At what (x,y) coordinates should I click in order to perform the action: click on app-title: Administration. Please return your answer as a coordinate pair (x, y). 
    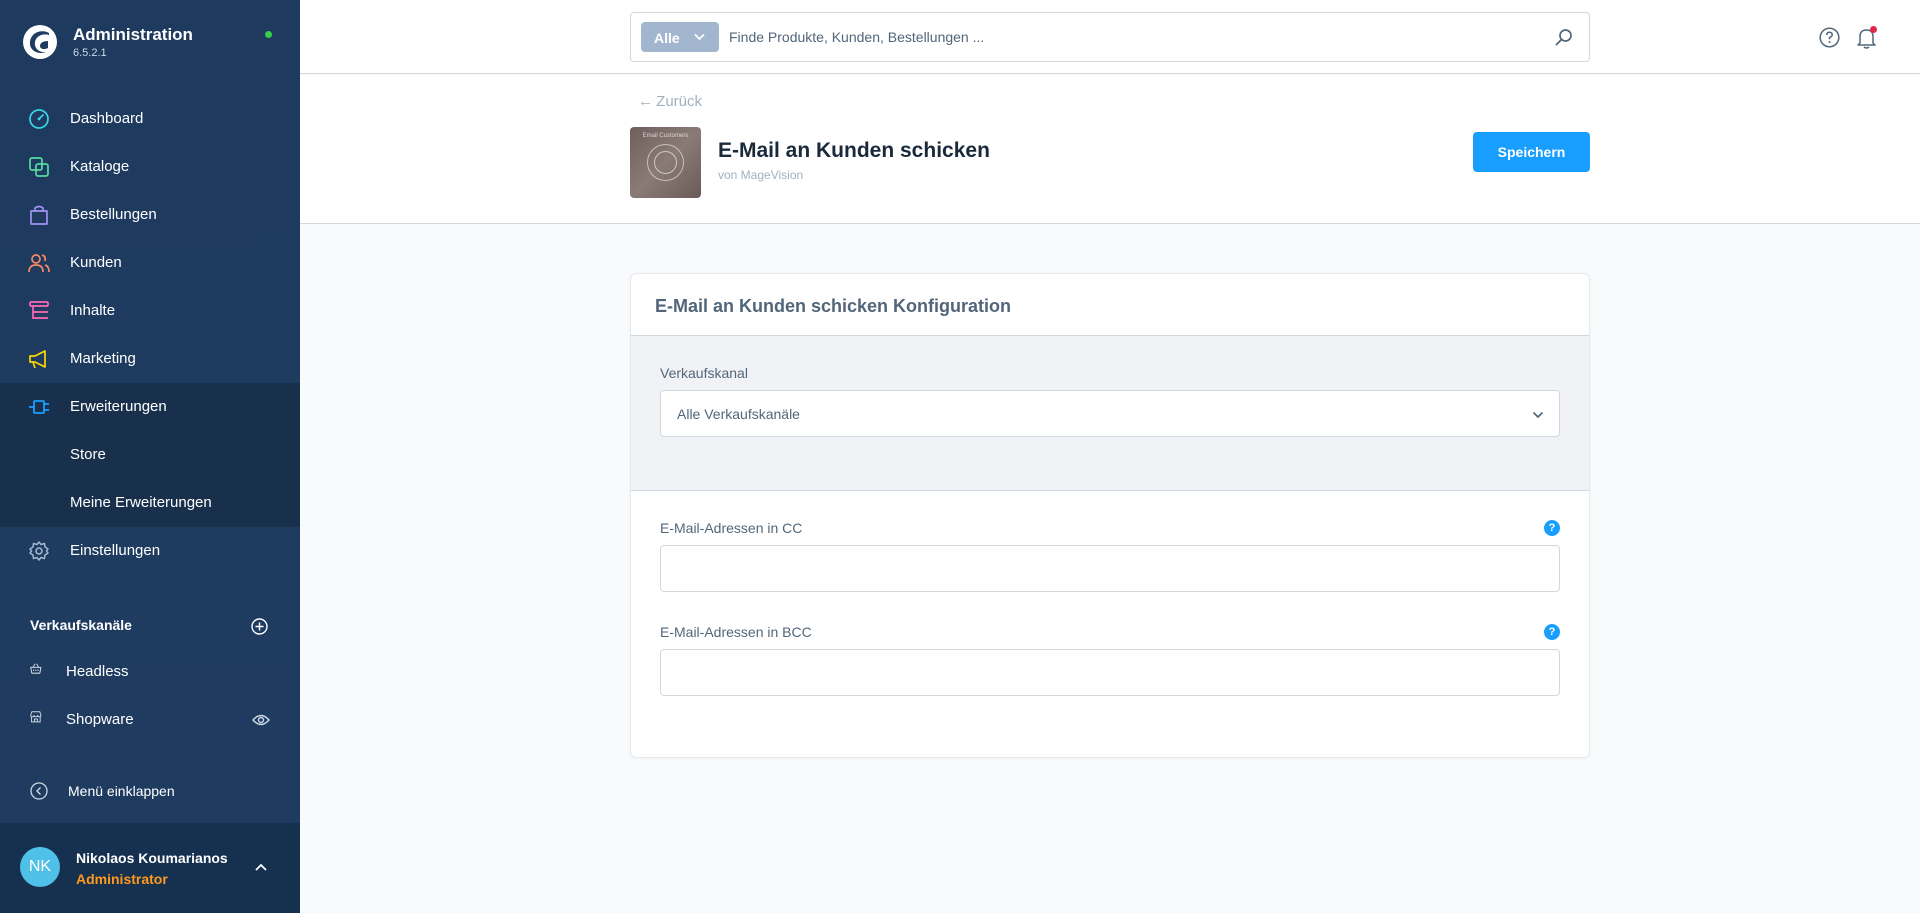
    Looking at the image, I should click on (133, 34).